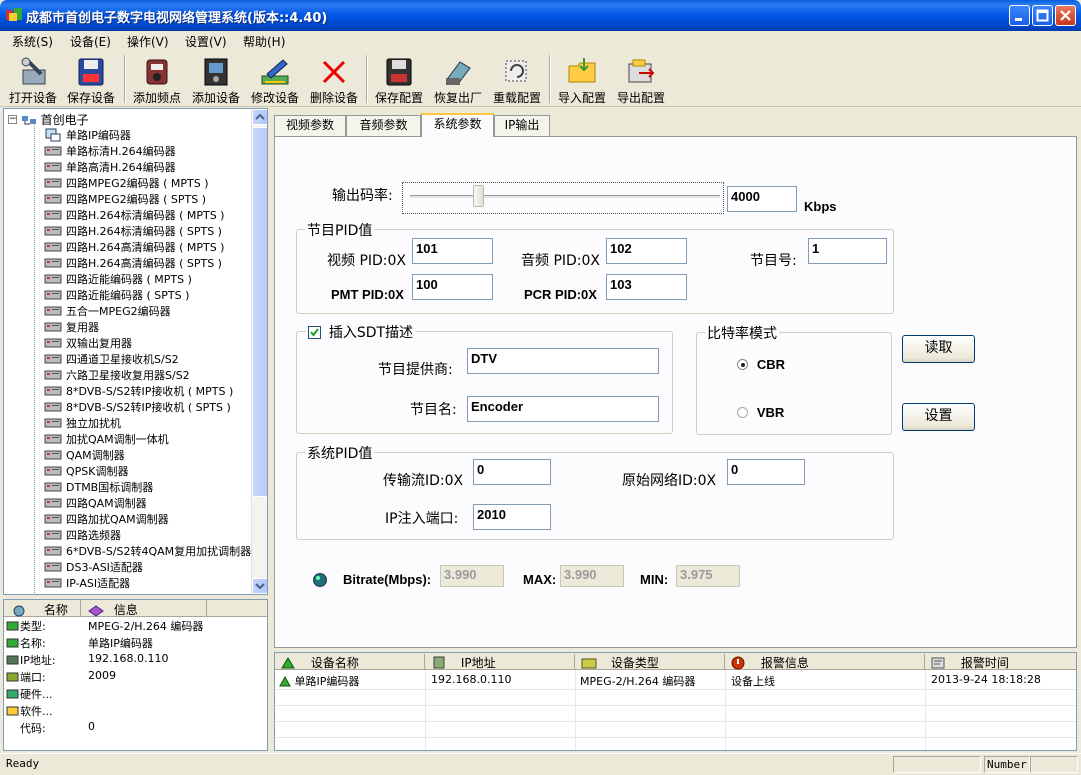 This screenshot has height=775, width=1081. What do you see at coordinates (1000, 662) in the screenshot?
I see `alarm-col-time: 报警时间` at bounding box center [1000, 662].